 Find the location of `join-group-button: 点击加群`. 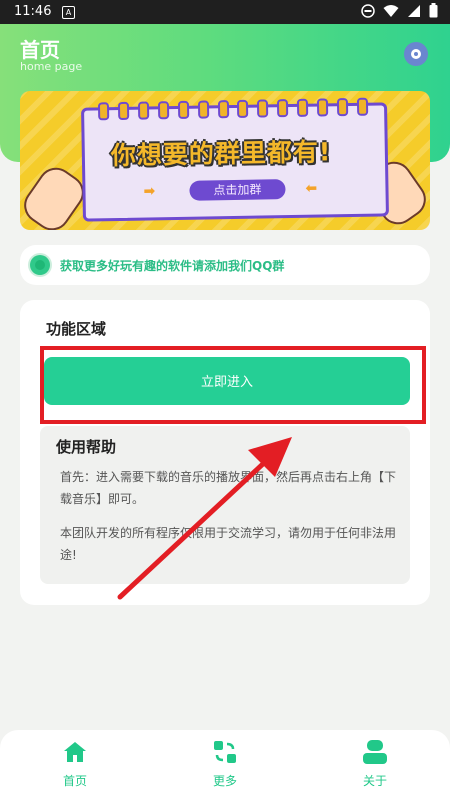

join-group-button: 点击加群 is located at coordinates (237, 190).